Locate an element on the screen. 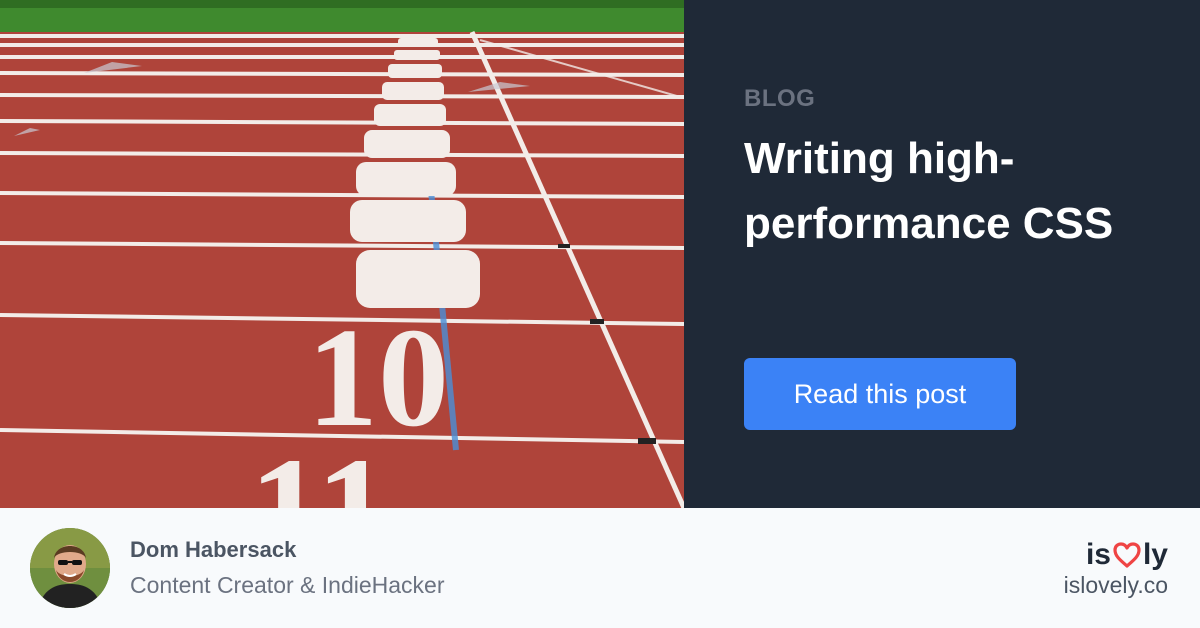  avatar is located at coordinates (70, 568).